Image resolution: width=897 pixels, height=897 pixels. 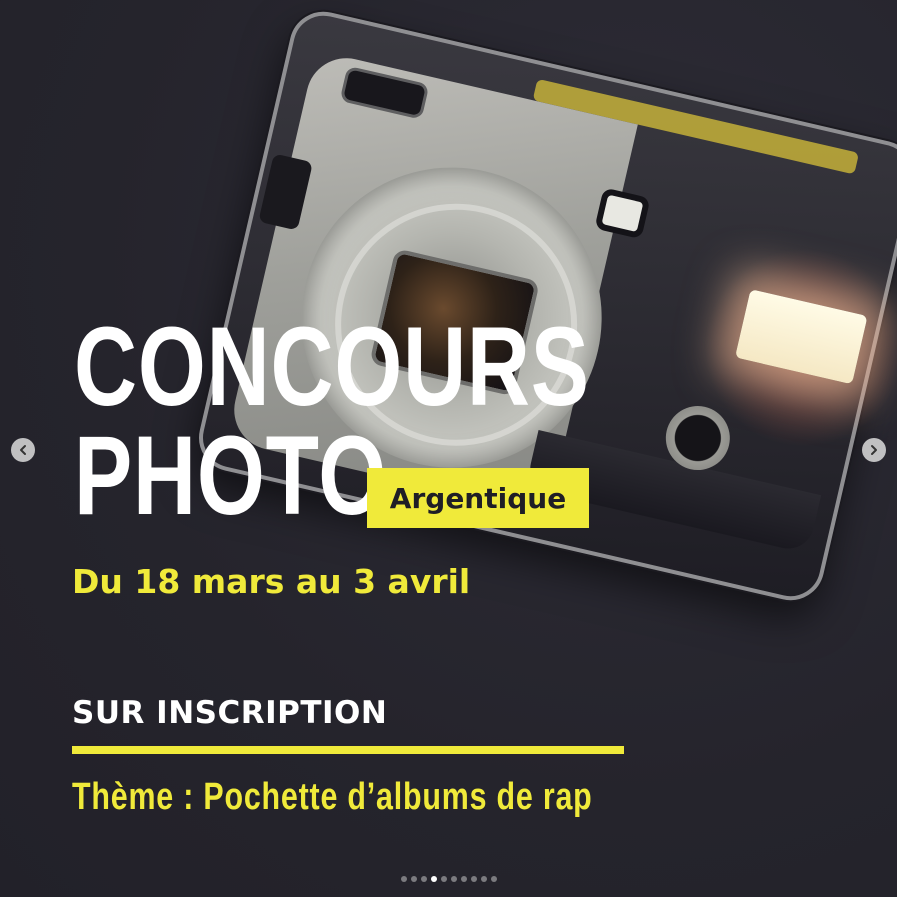 I want to click on category-tag: Argentique, so click(x=478, y=498).